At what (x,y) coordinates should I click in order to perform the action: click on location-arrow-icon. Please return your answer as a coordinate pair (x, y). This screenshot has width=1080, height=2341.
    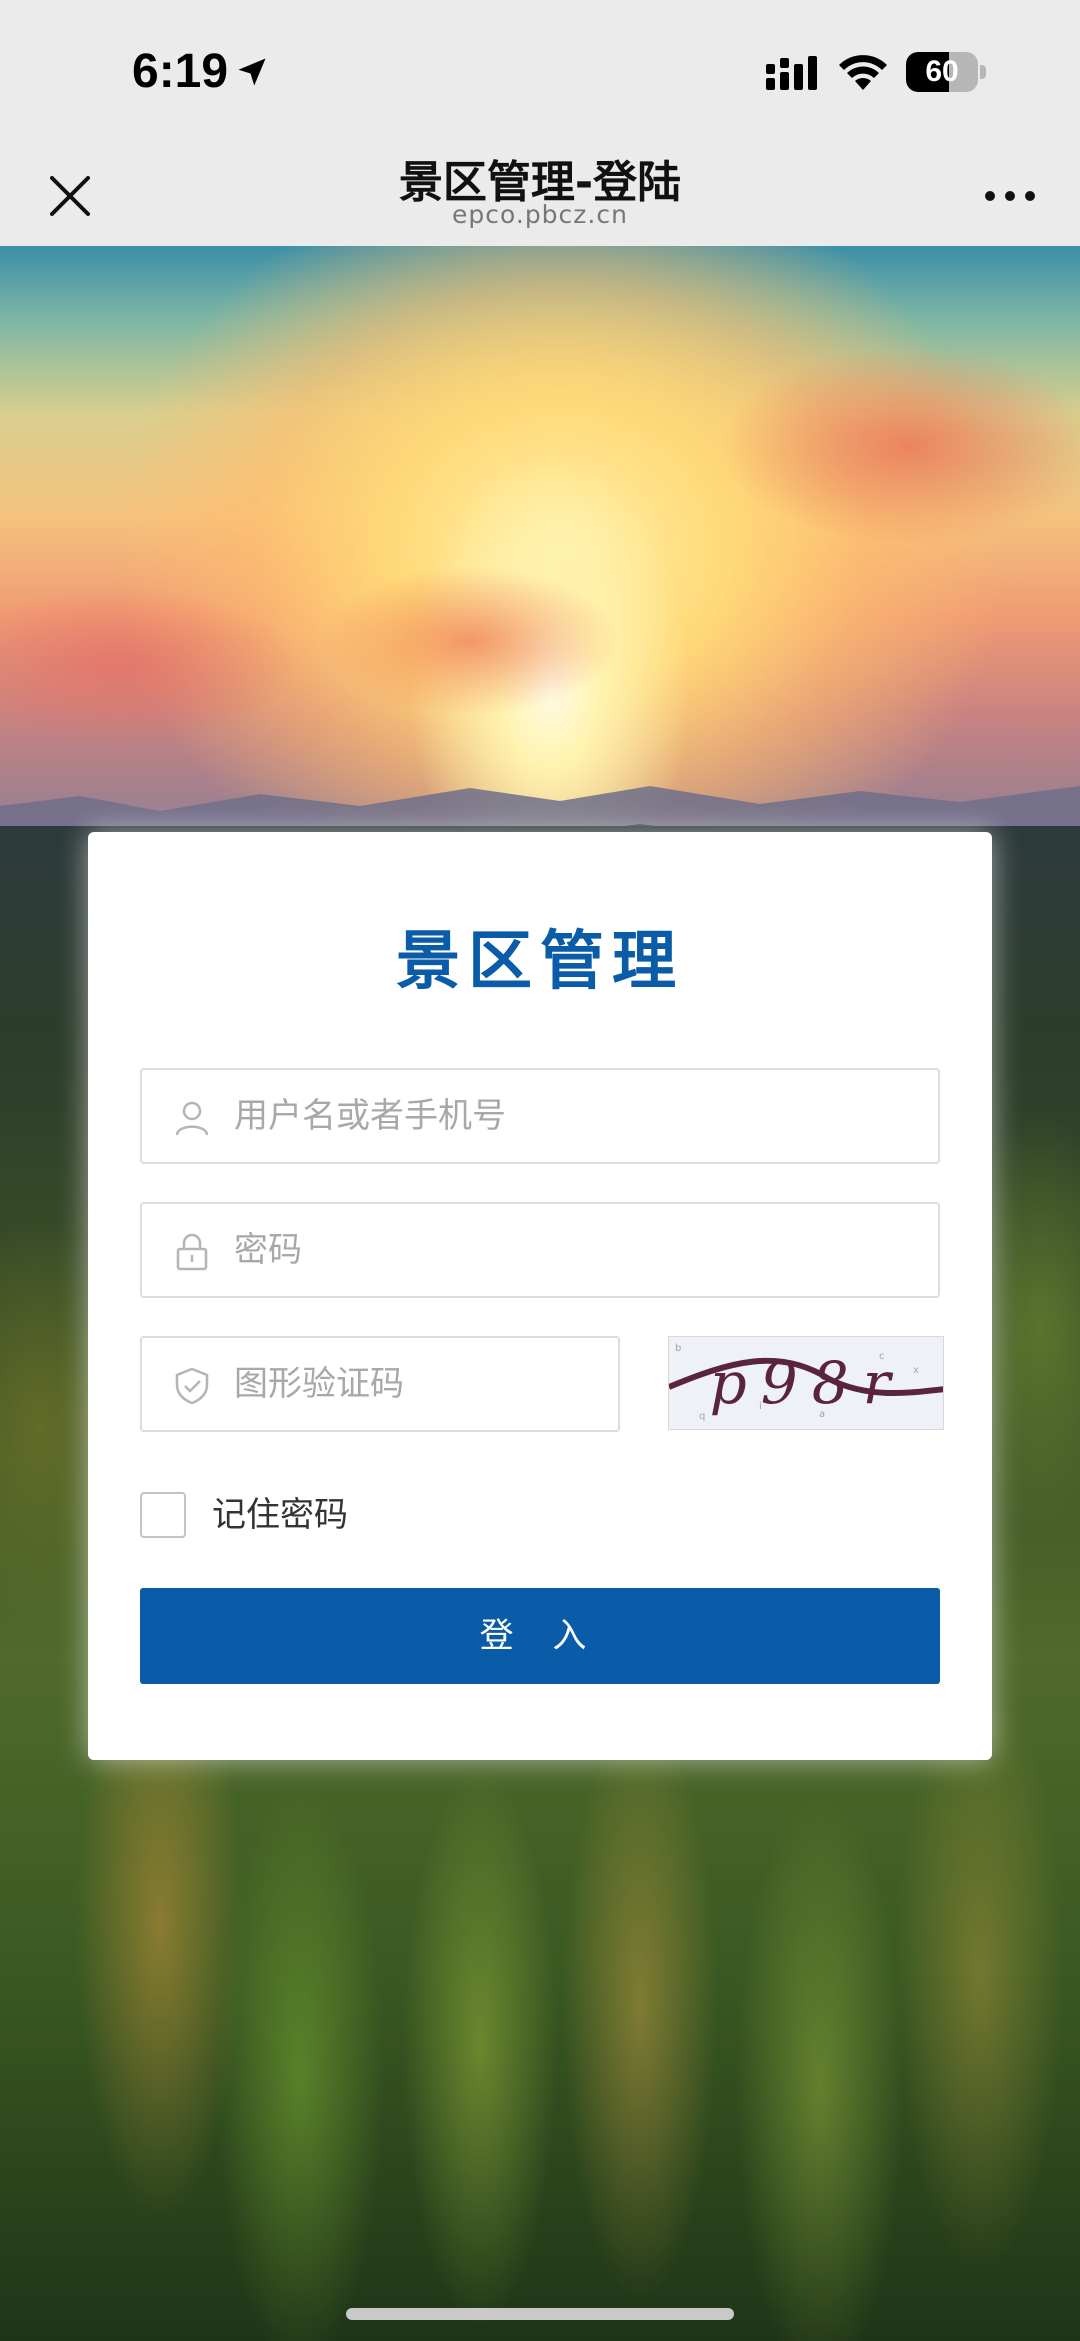
    Looking at the image, I should click on (252, 72).